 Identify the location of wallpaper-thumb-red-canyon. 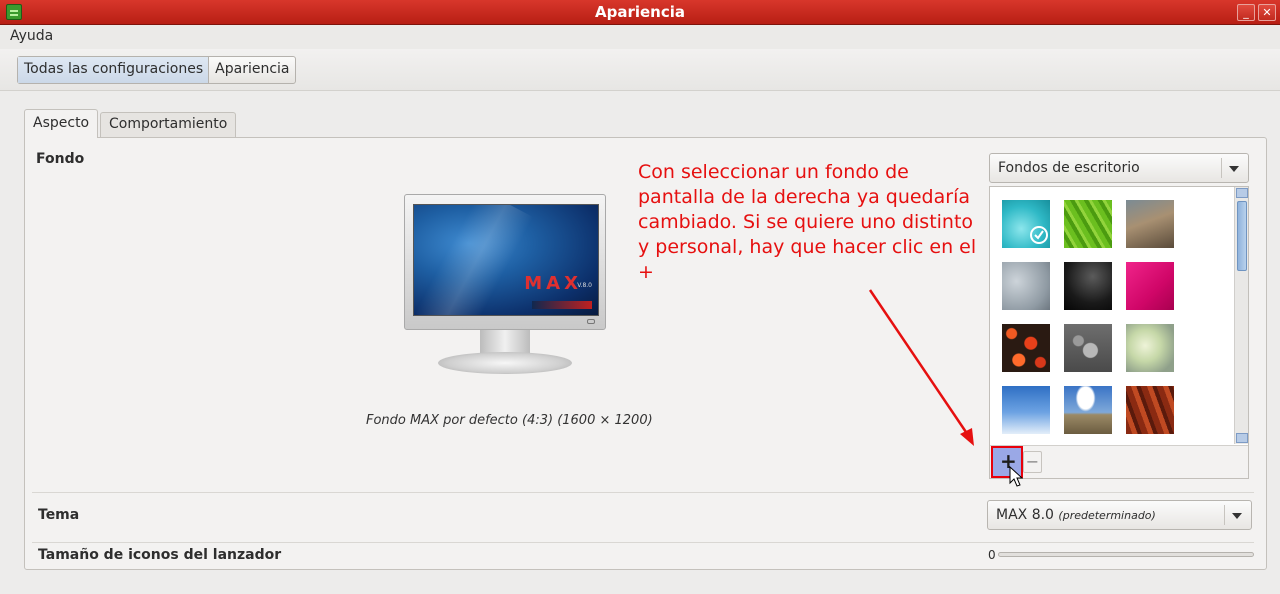
(1150, 410).